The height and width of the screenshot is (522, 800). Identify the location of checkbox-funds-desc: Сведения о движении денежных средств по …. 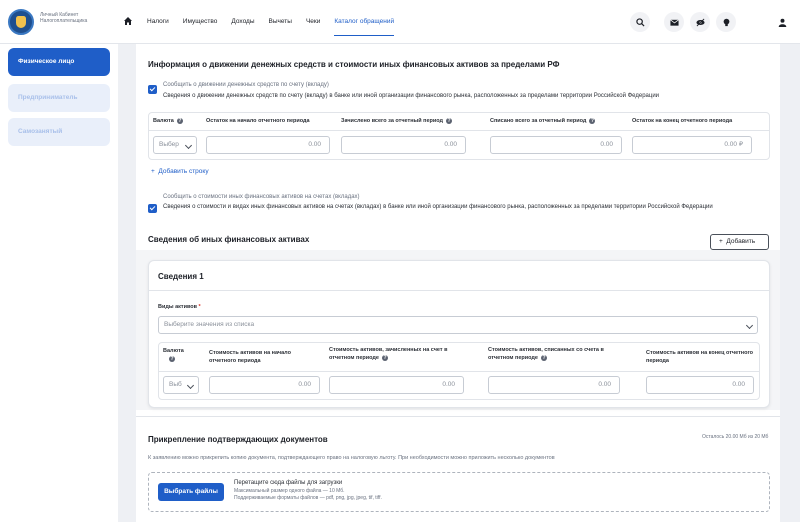
(411, 96).